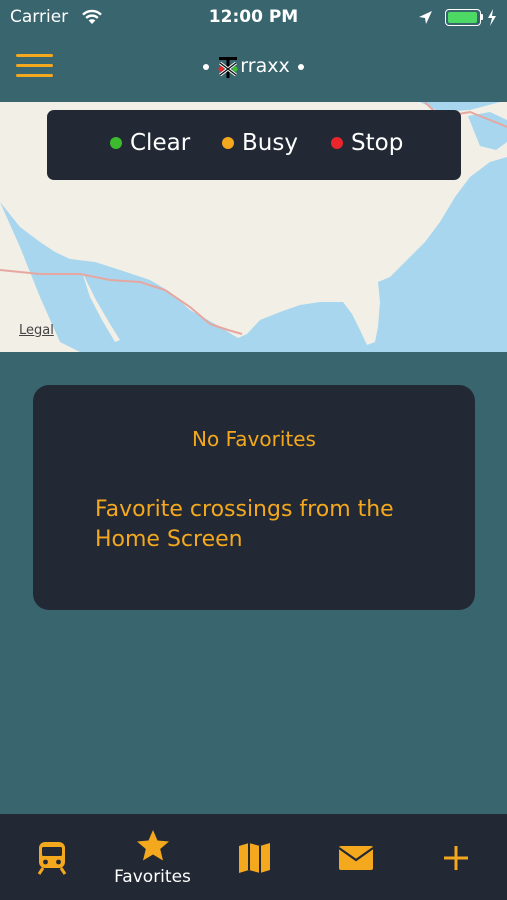 This screenshot has height=900, width=507. I want to click on legend-label-busy: Busy, so click(270, 143).